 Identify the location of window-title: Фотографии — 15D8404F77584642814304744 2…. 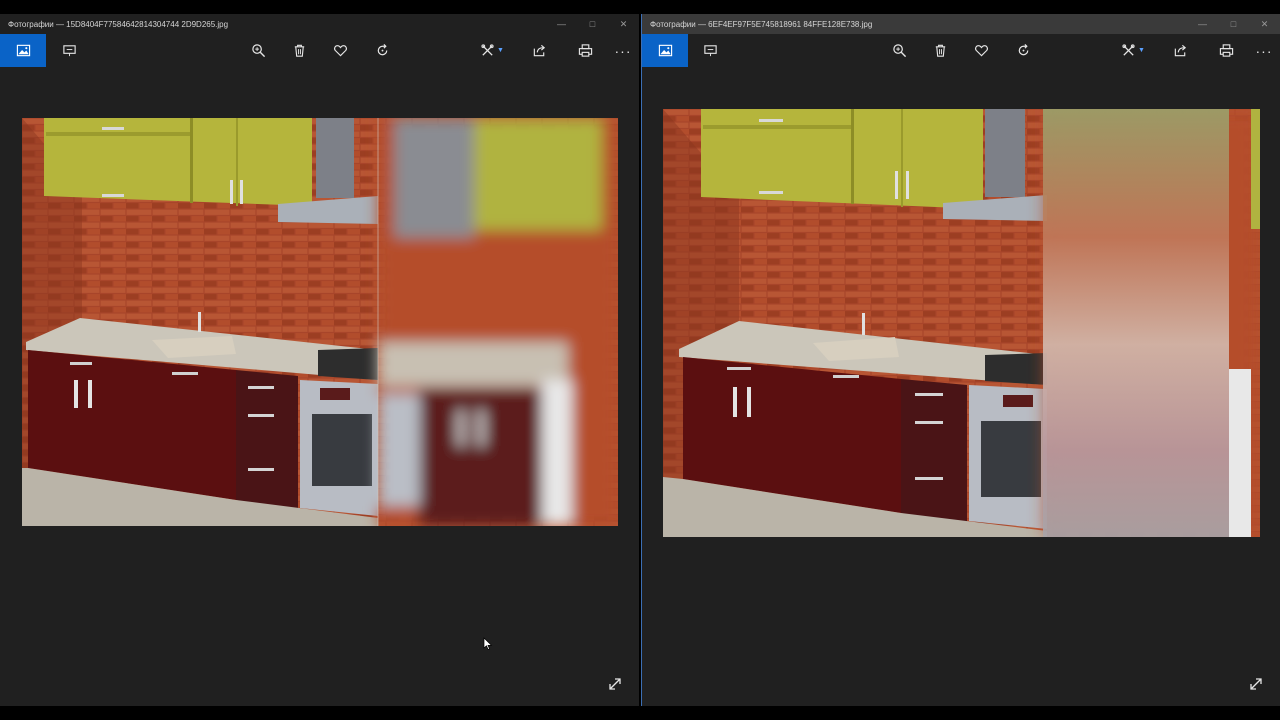
(118, 24).